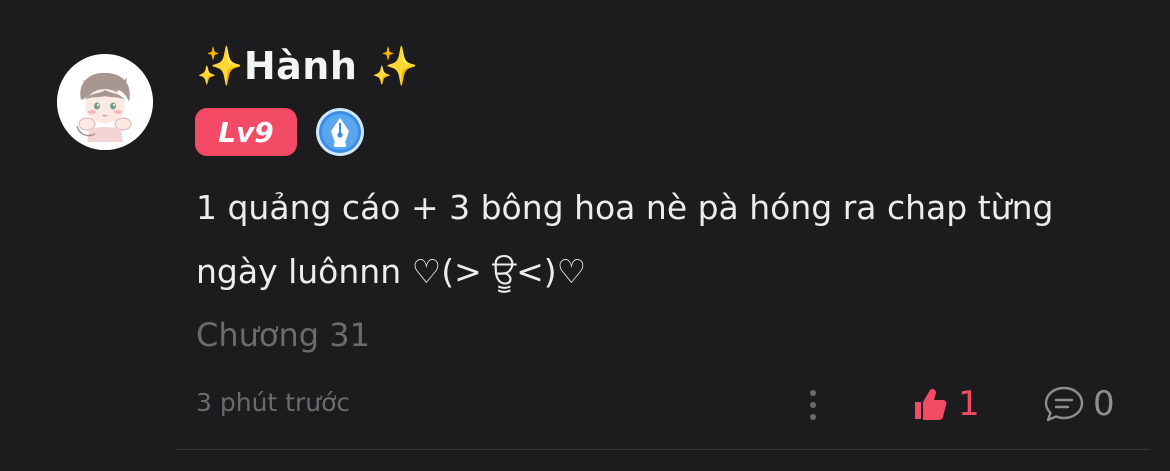 The width and height of the screenshot is (1170, 471). I want to click on user-avatar, so click(105, 102).